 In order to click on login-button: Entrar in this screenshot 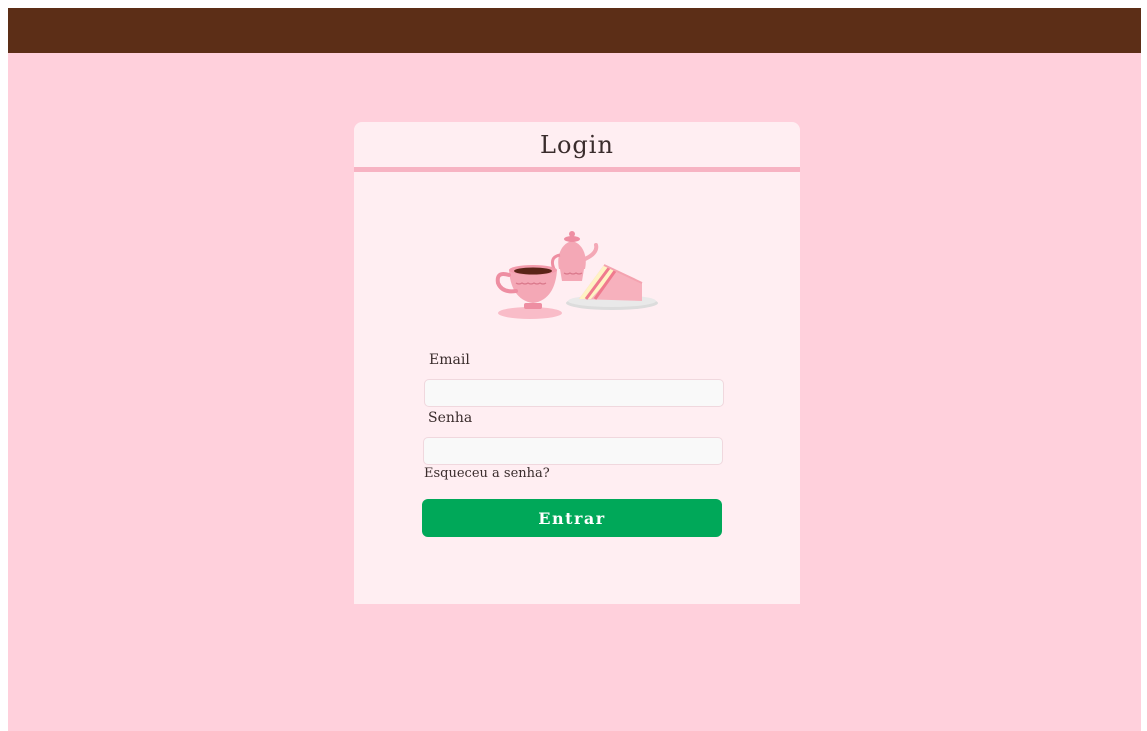, I will do `click(572, 518)`.